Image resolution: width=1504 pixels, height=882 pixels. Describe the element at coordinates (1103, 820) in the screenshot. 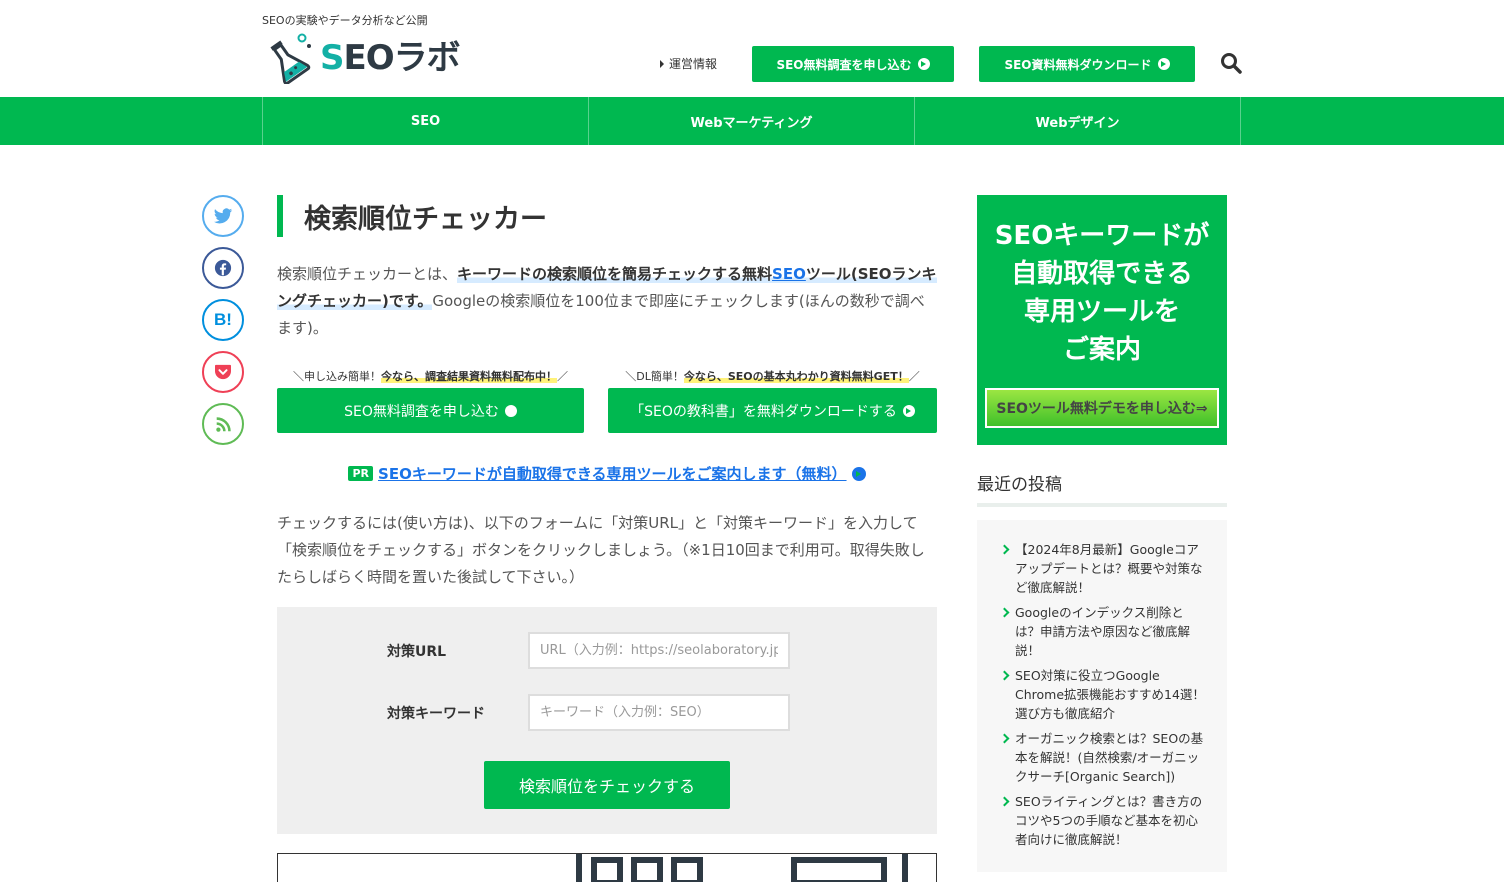

I see `recent-post-link: SEOライティングとは？書き方のコツや5つの手順など基本を初心者向けに徹底解説！` at that location.